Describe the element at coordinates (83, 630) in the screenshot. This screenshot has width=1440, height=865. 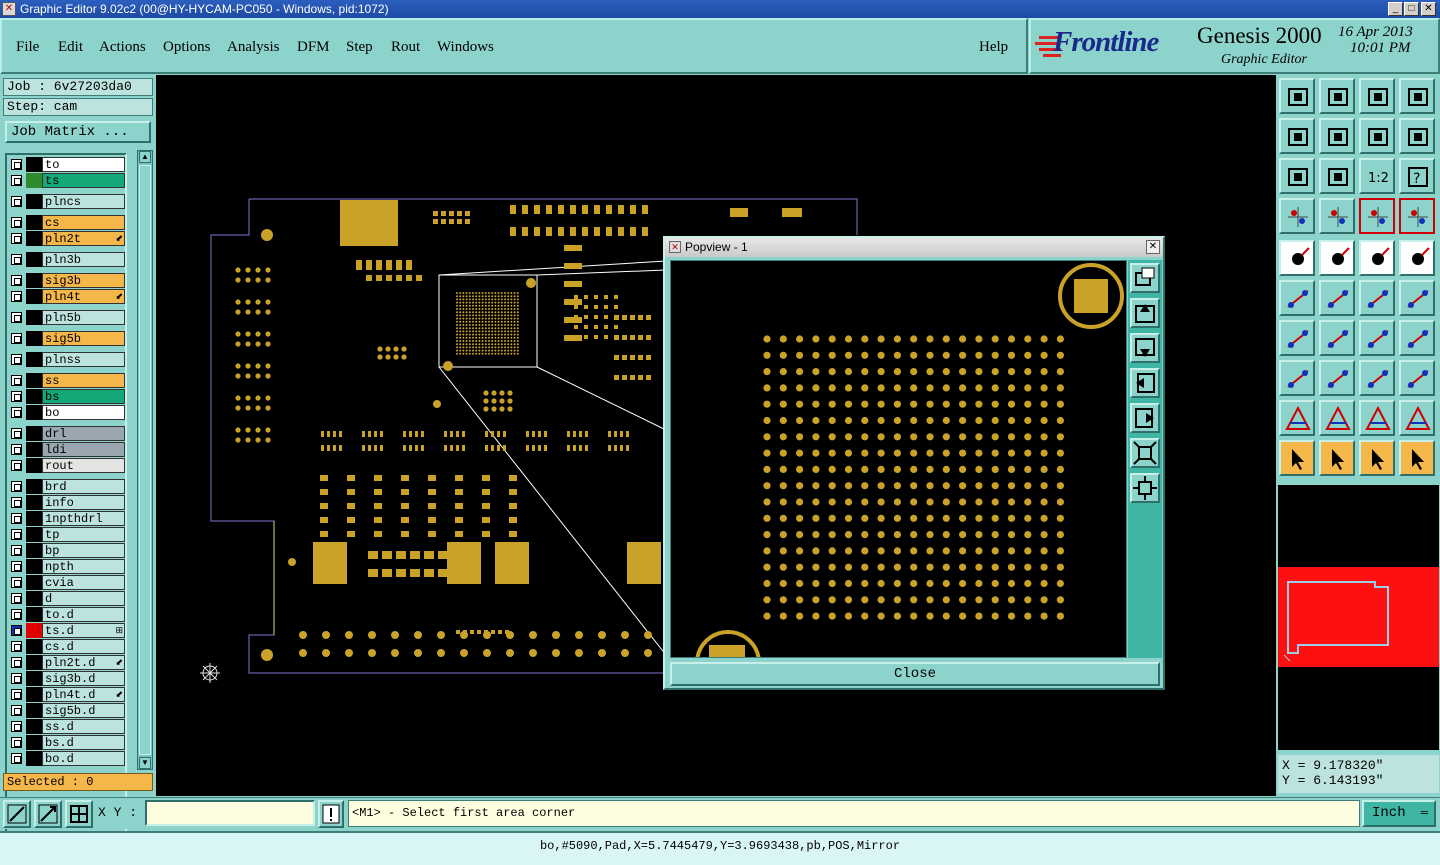
I see `layer-name: ts.d` at that location.